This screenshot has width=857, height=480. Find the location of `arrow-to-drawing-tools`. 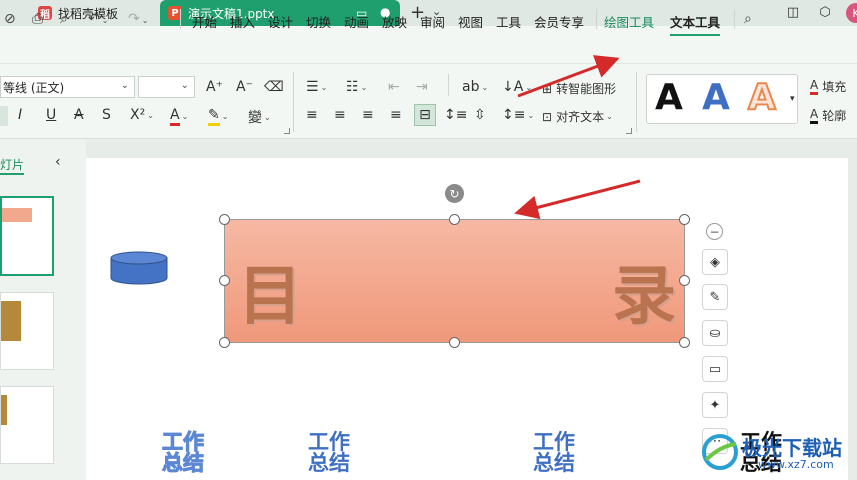

arrow-to-drawing-tools is located at coordinates (568, 76).